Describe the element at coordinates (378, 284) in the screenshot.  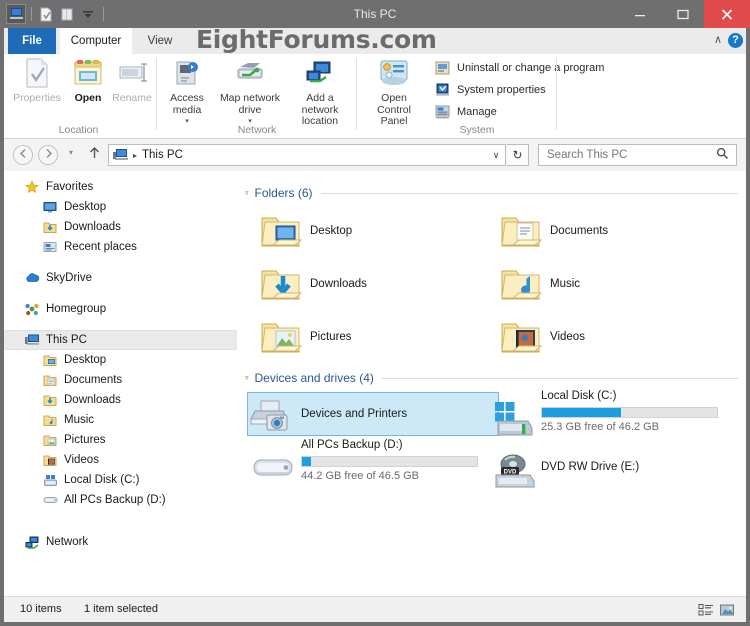
I see `folder-tile-downloads: Downloads` at that location.